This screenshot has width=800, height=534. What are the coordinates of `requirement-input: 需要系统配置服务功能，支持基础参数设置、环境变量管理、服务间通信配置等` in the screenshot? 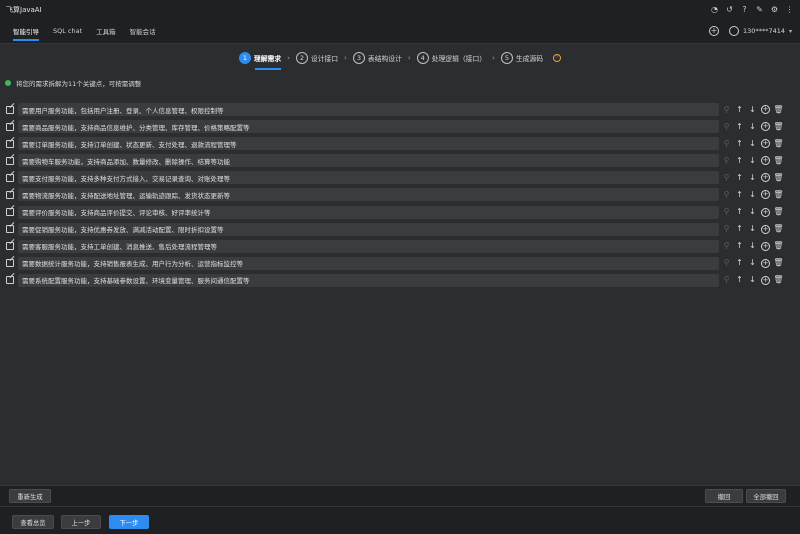 It's located at (368, 280).